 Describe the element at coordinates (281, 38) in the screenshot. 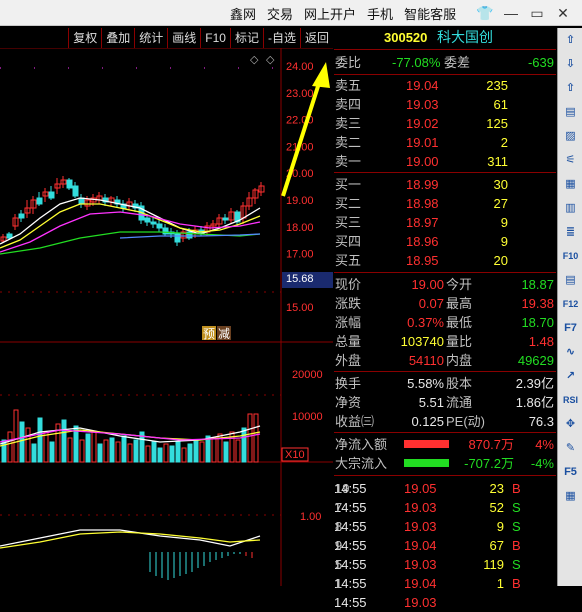

I see `toolbar-button-6: -自选` at that location.